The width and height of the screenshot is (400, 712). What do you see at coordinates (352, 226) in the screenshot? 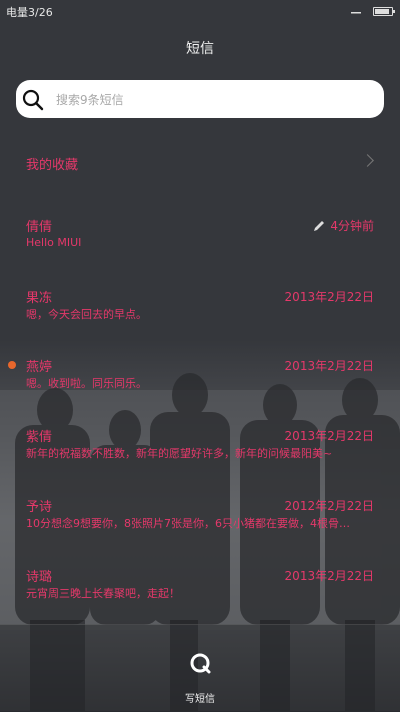
I see `message-time: 4分钟前` at bounding box center [352, 226].